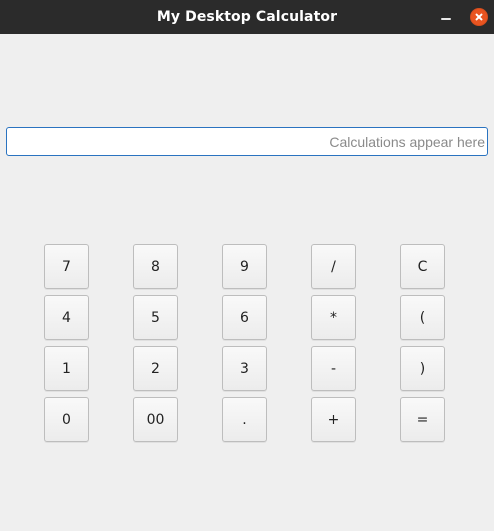 Image resolution: width=494 pixels, height=531 pixels. I want to click on key-divide-button: /, so click(333, 266).